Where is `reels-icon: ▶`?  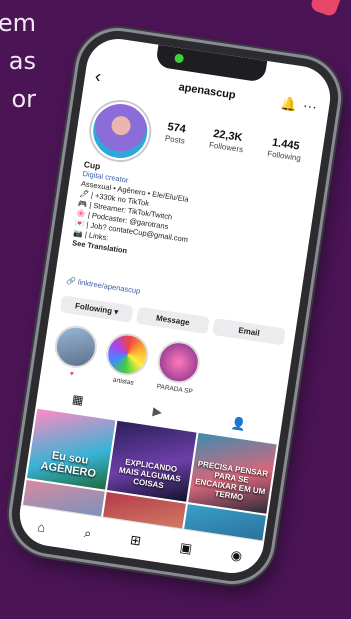
reels-icon: ▶ is located at coordinates (157, 411).